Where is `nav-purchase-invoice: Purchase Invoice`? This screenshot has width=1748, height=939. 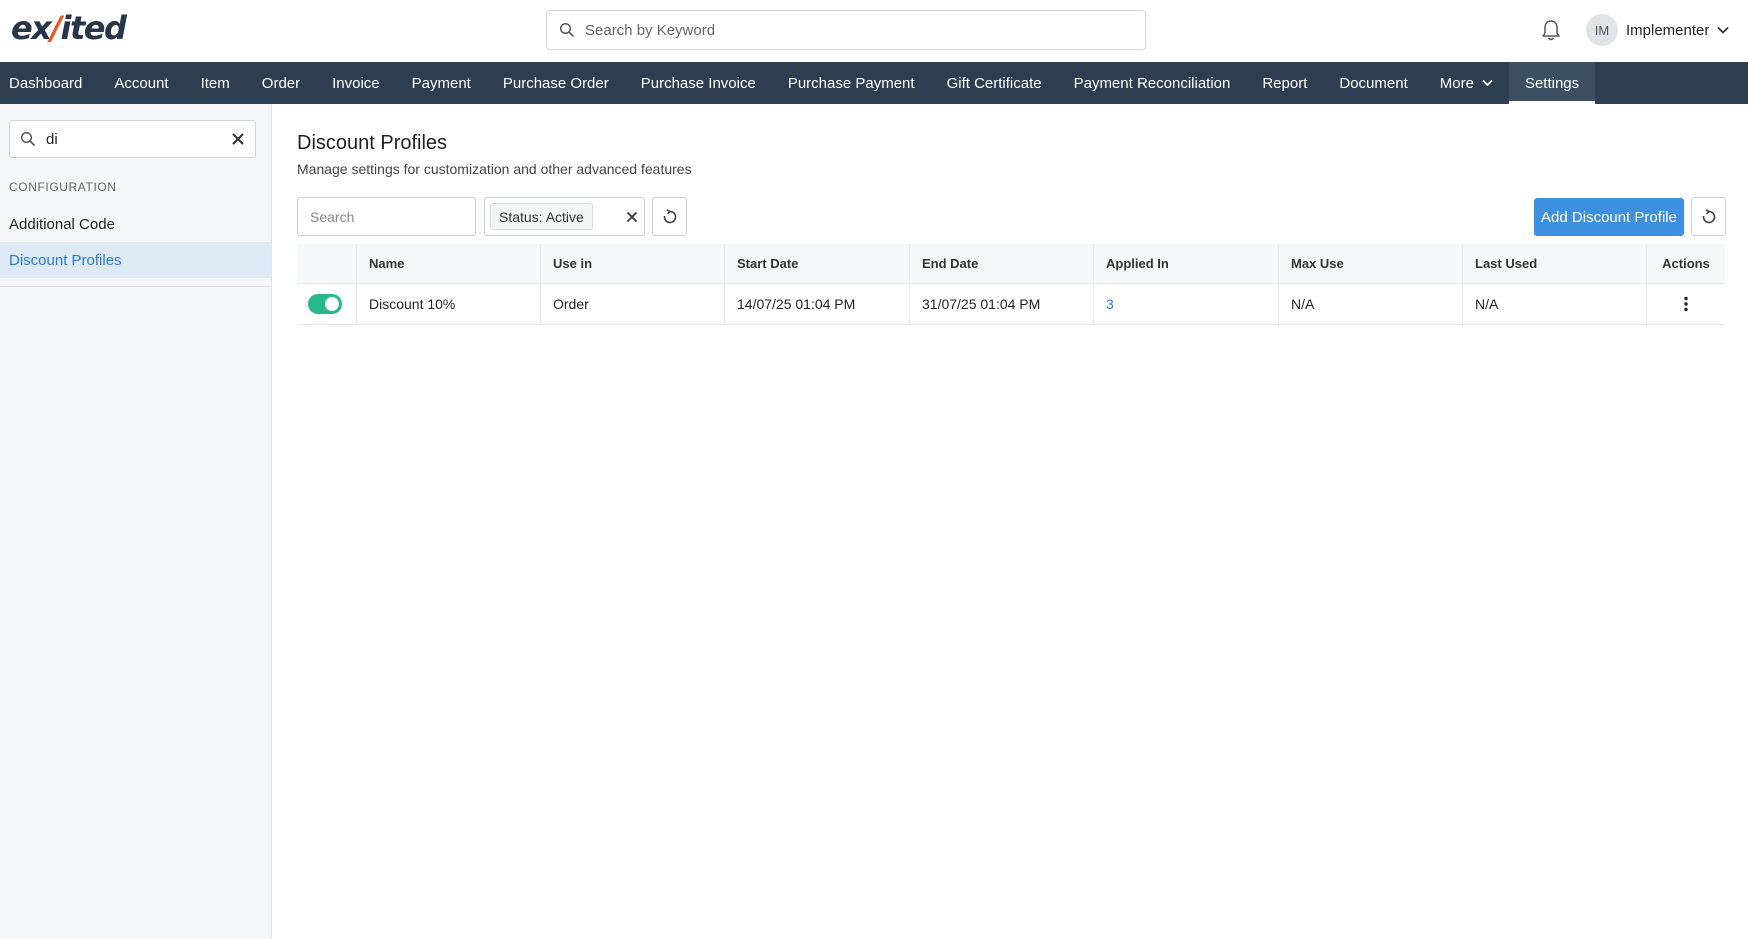 nav-purchase-invoice: Purchase Invoice is located at coordinates (698, 83).